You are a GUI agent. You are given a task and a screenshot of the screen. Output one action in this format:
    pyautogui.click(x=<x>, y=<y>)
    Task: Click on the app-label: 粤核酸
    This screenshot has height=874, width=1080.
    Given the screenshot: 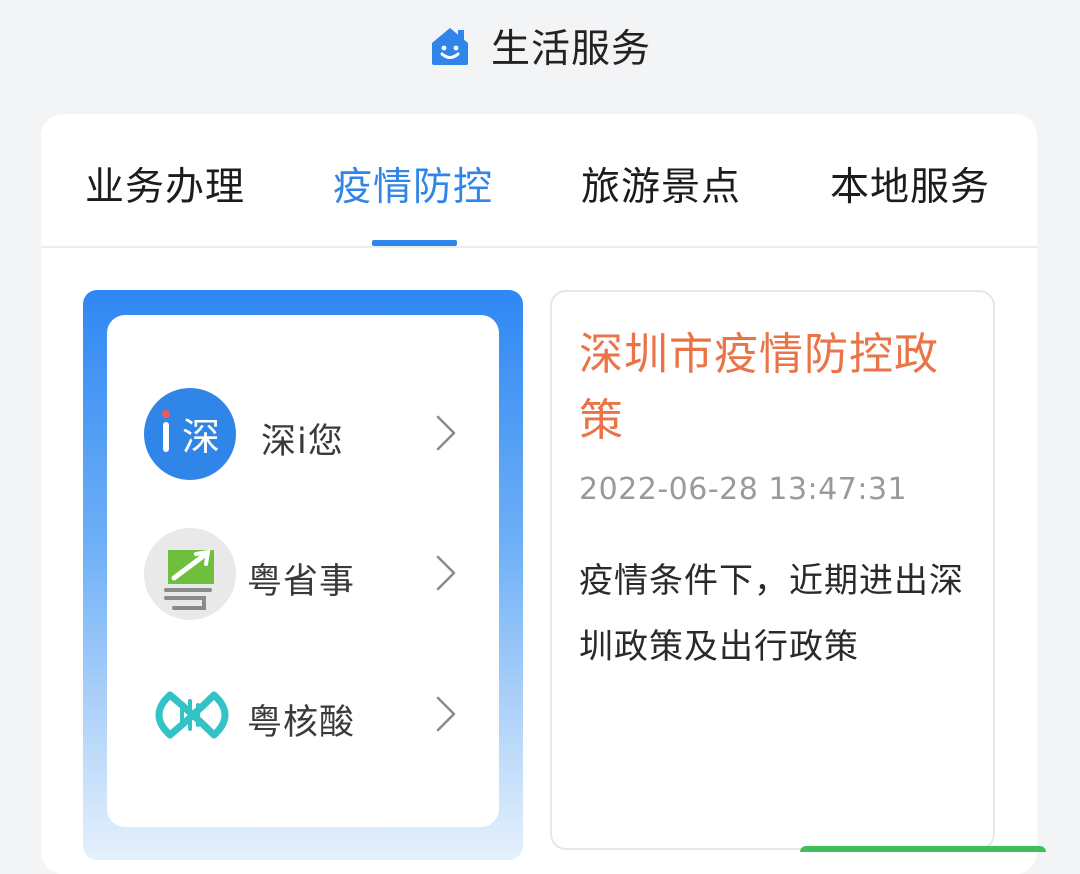 What is the action you would take?
    pyautogui.click(x=301, y=723)
    